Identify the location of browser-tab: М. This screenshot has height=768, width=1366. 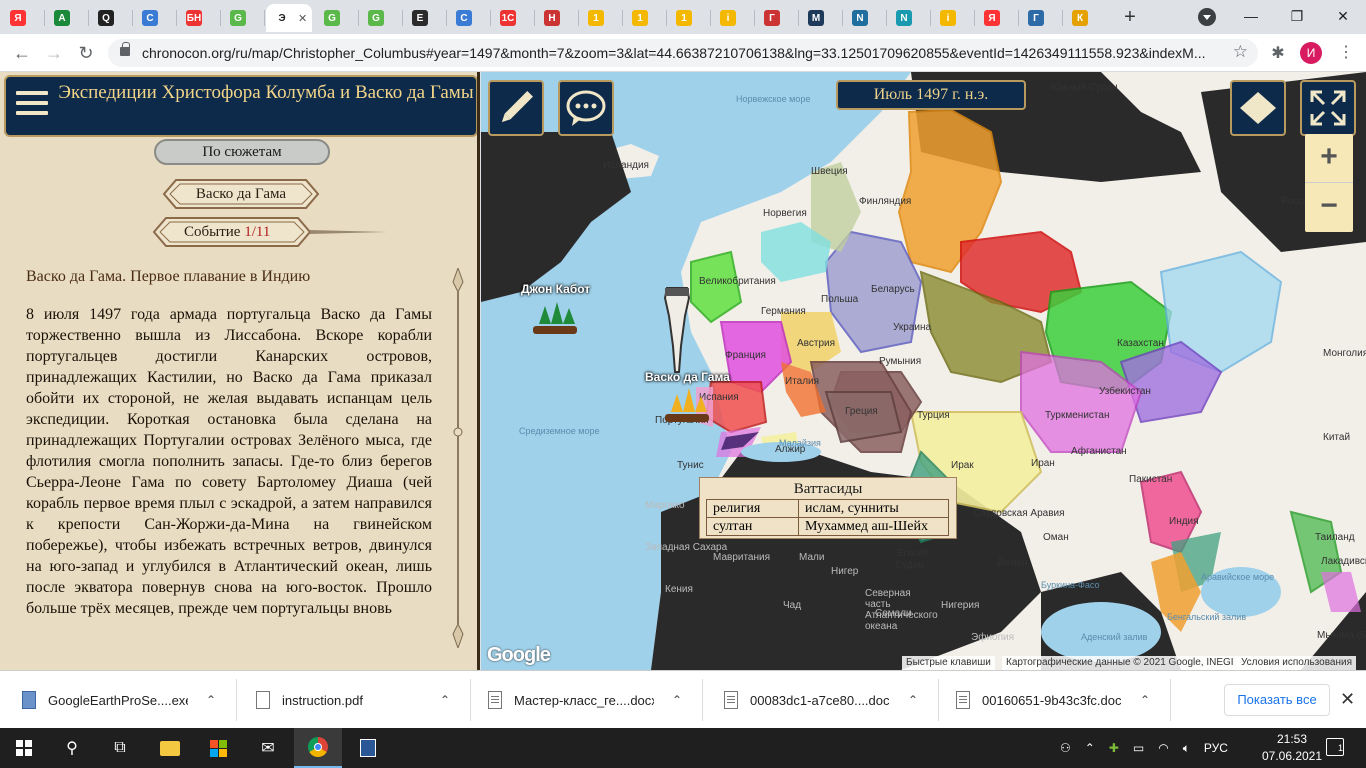
(812, 18).